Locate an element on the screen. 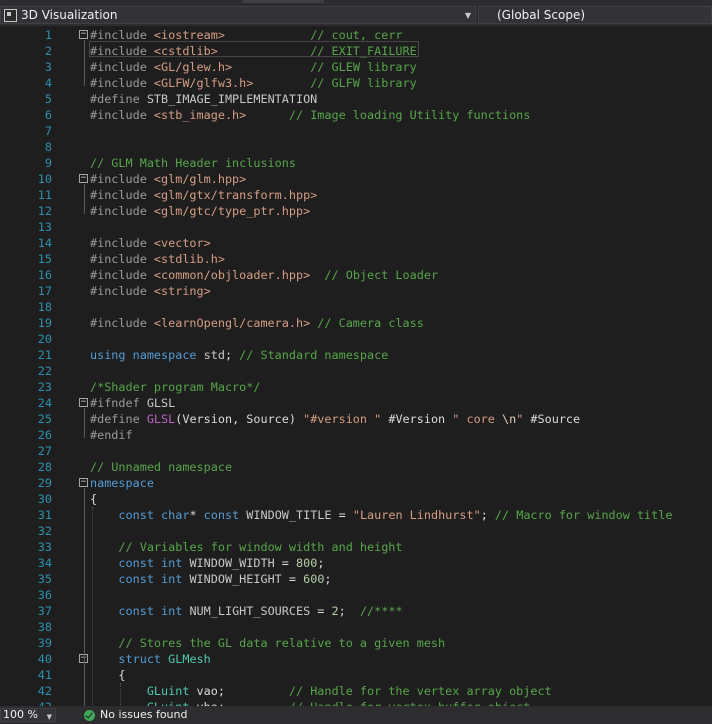  code-token: const int is located at coordinates (154, 579).